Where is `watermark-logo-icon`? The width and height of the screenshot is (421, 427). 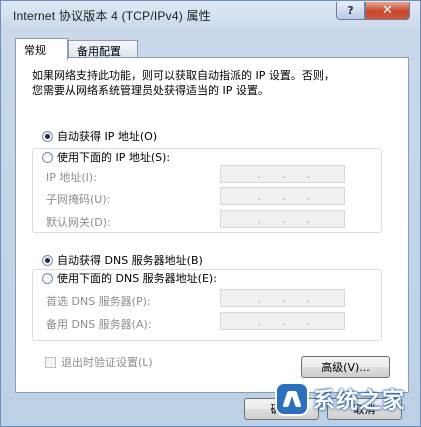
watermark-logo-icon is located at coordinates (292, 399).